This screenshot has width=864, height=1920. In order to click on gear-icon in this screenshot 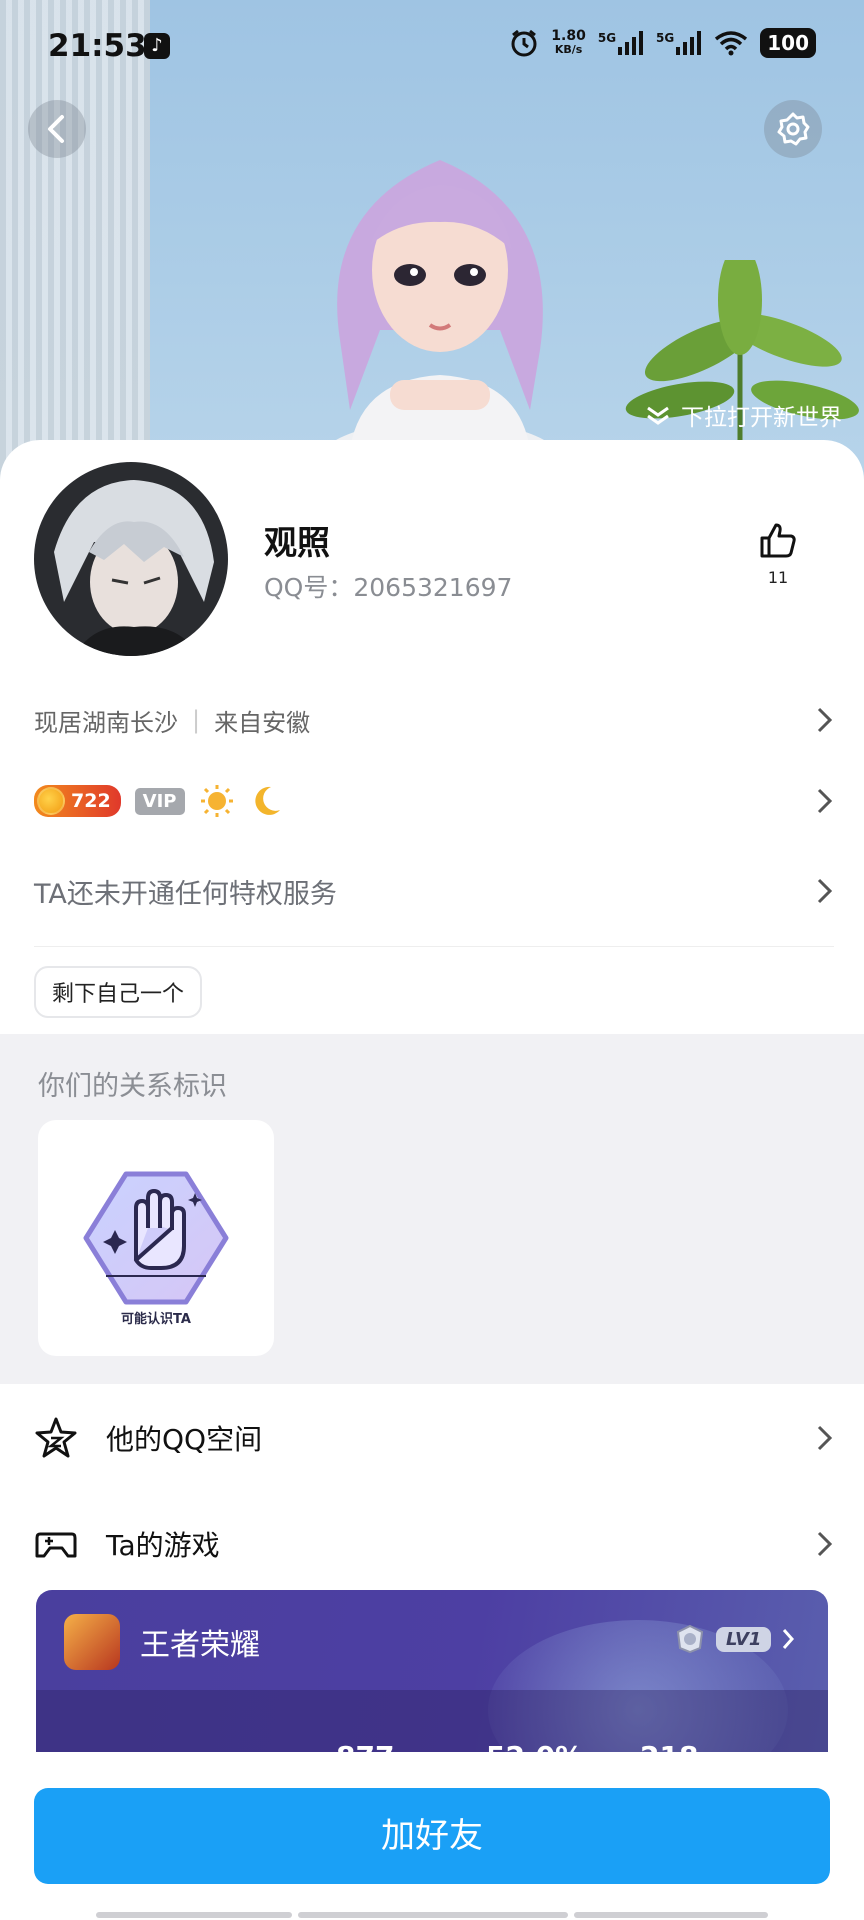, I will do `click(793, 129)`.